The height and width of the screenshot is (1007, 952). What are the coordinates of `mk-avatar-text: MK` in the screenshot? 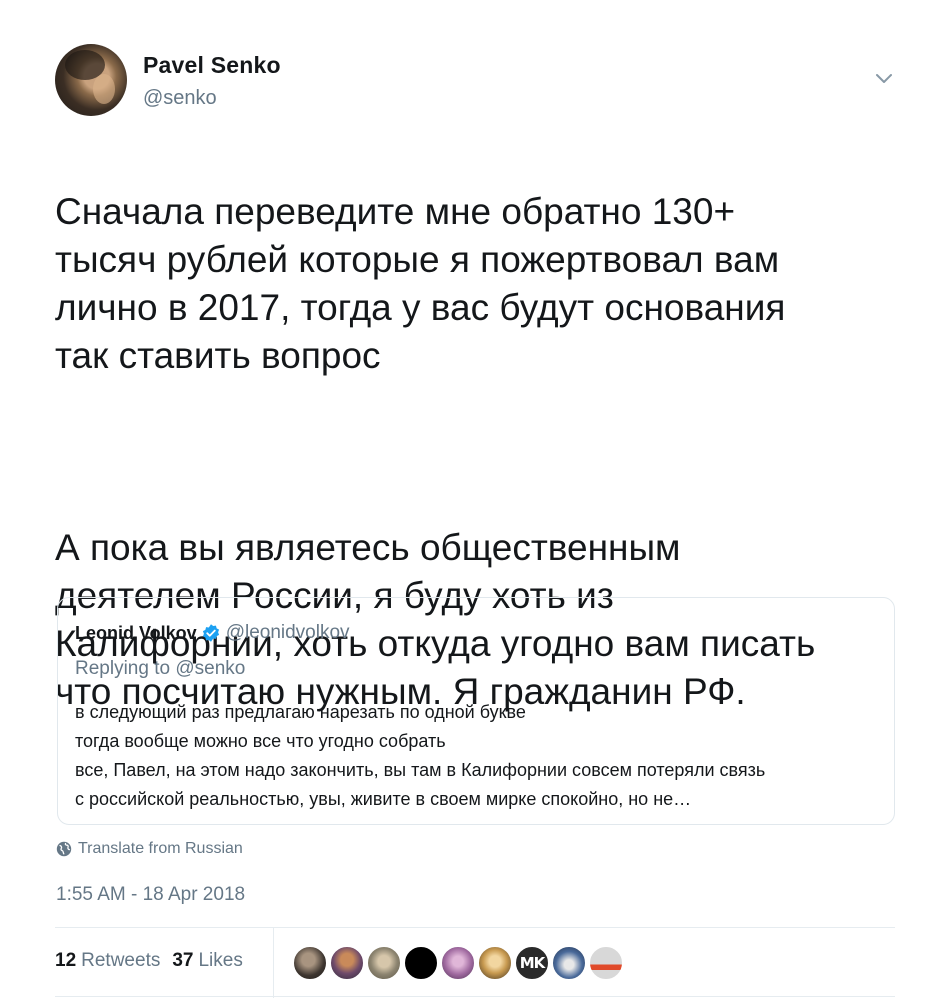 It's located at (532, 963).